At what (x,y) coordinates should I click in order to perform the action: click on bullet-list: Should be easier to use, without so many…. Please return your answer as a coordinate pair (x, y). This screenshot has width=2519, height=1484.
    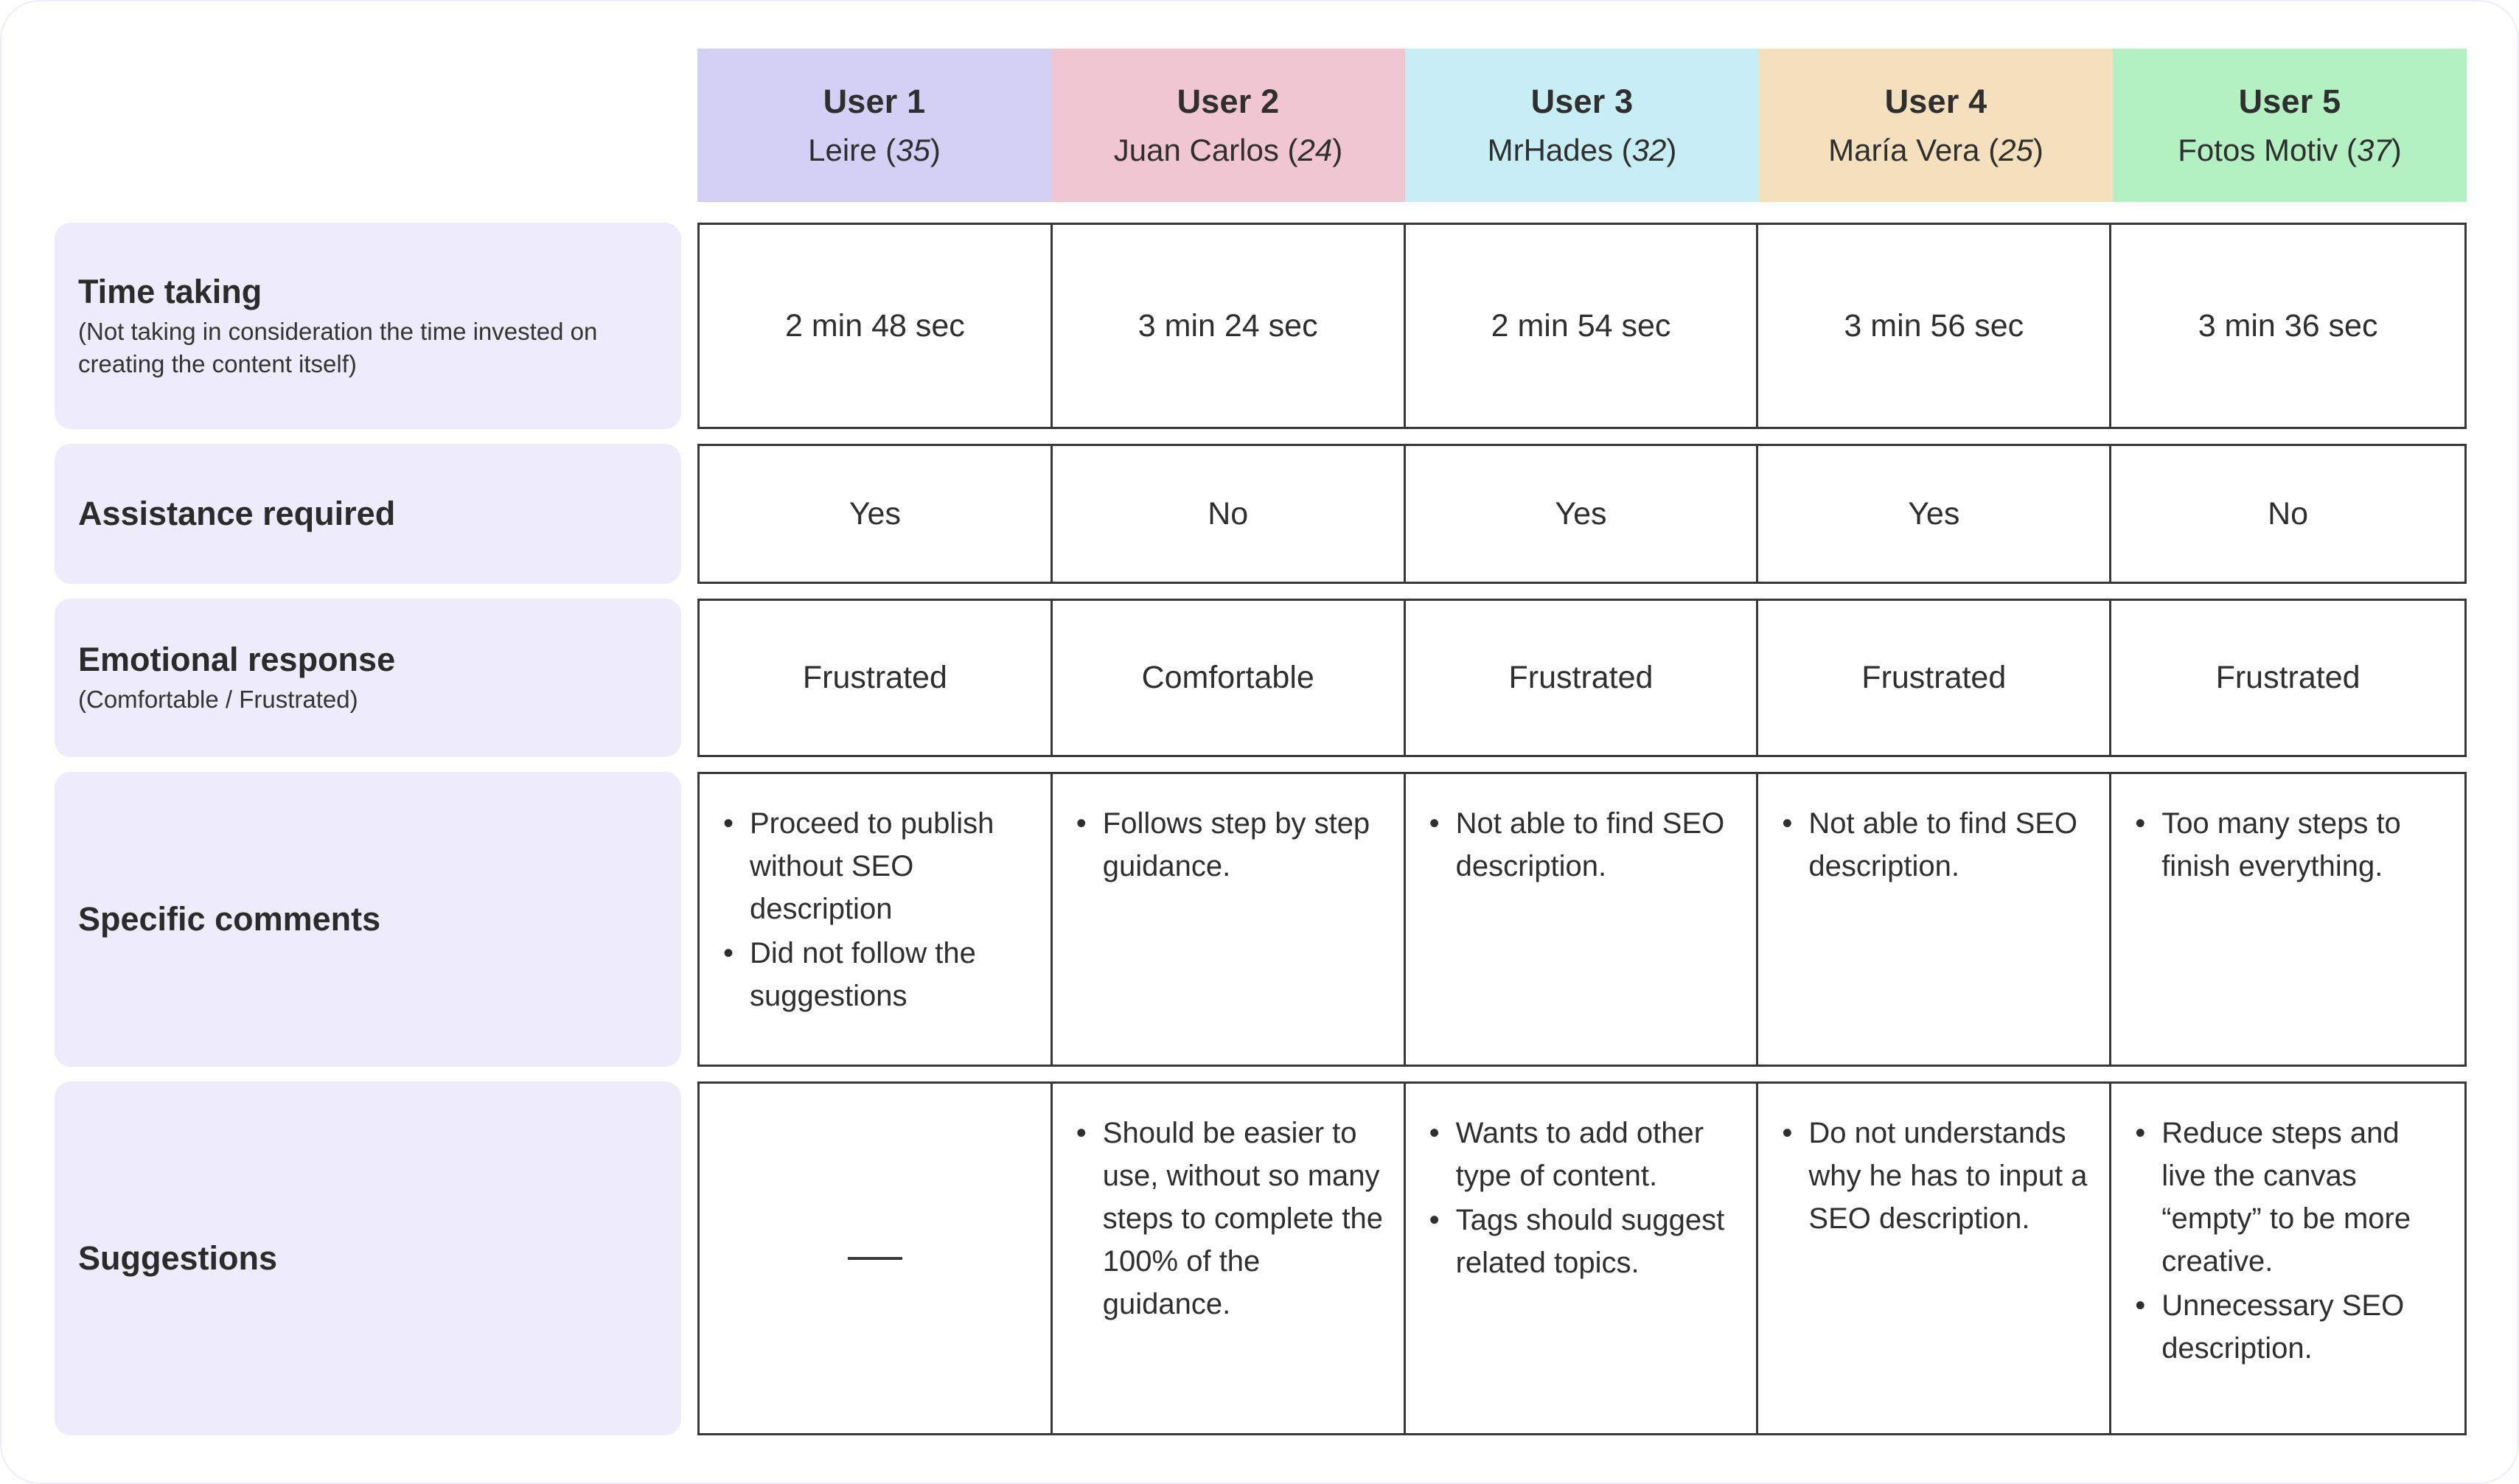
    Looking at the image, I should click on (1228, 1219).